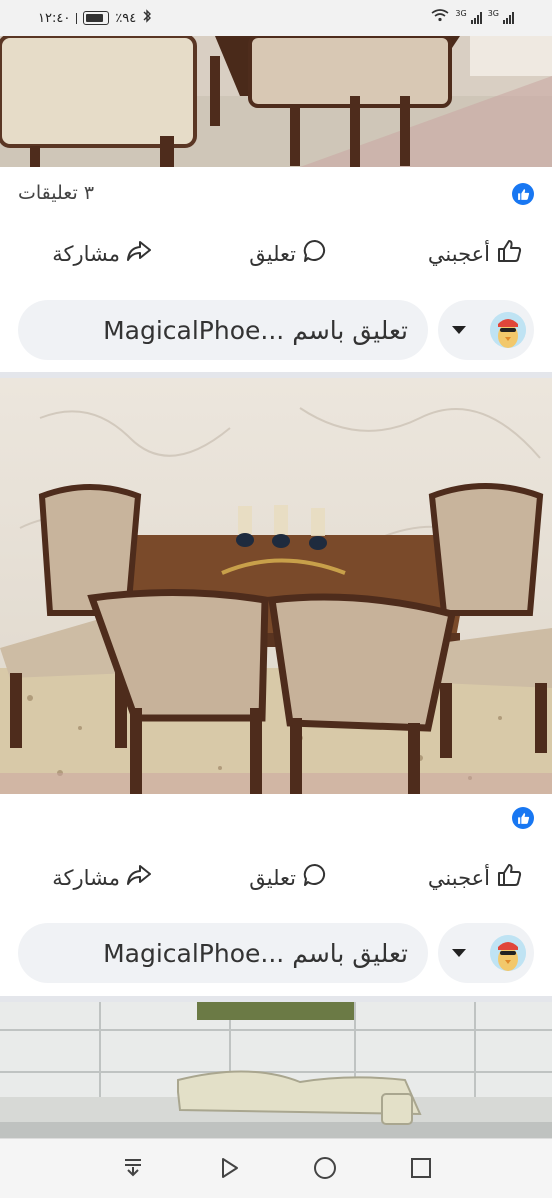 This screenshot has width=552, height=1198. Describe the element at coordinates (461, 13) in the screenshot. I see `network-type-1: 3G` at that location.